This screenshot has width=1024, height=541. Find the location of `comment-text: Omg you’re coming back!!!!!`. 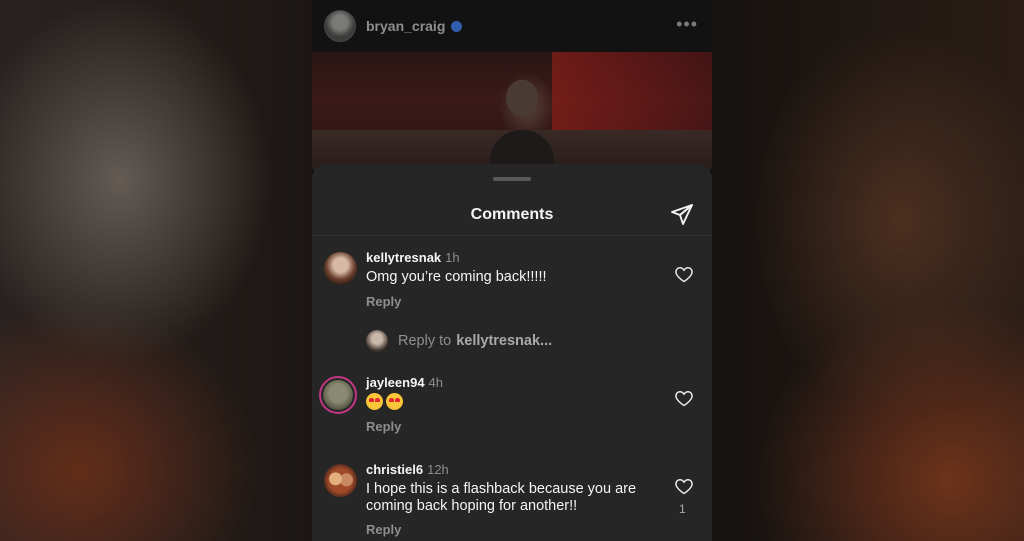

comment-text: Omg you’re coming back!!!!! is located at coordinates (456, 277).